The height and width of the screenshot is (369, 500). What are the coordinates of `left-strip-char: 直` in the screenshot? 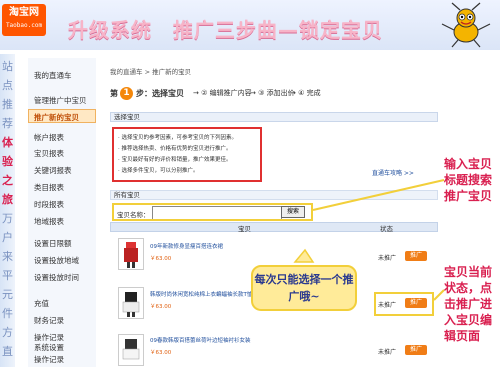 It's located at (7, 351).